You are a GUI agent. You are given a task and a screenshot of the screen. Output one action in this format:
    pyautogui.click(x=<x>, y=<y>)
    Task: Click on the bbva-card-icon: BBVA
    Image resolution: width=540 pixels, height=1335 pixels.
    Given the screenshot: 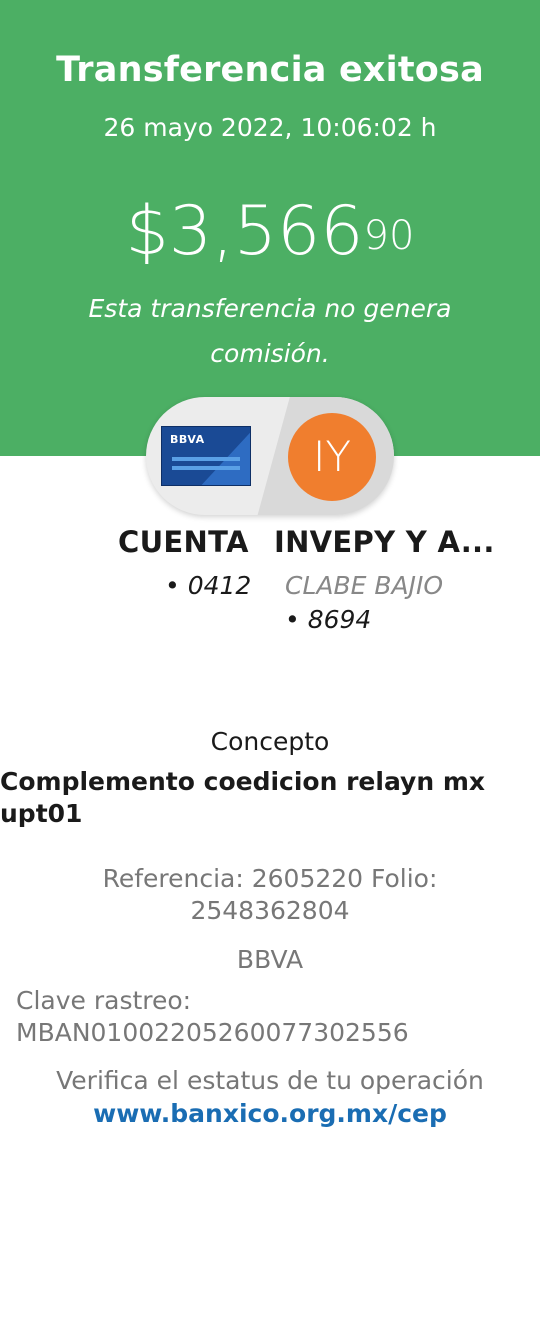 What is the action you would take?
    pyautogui.click(x=206, y=456)
    